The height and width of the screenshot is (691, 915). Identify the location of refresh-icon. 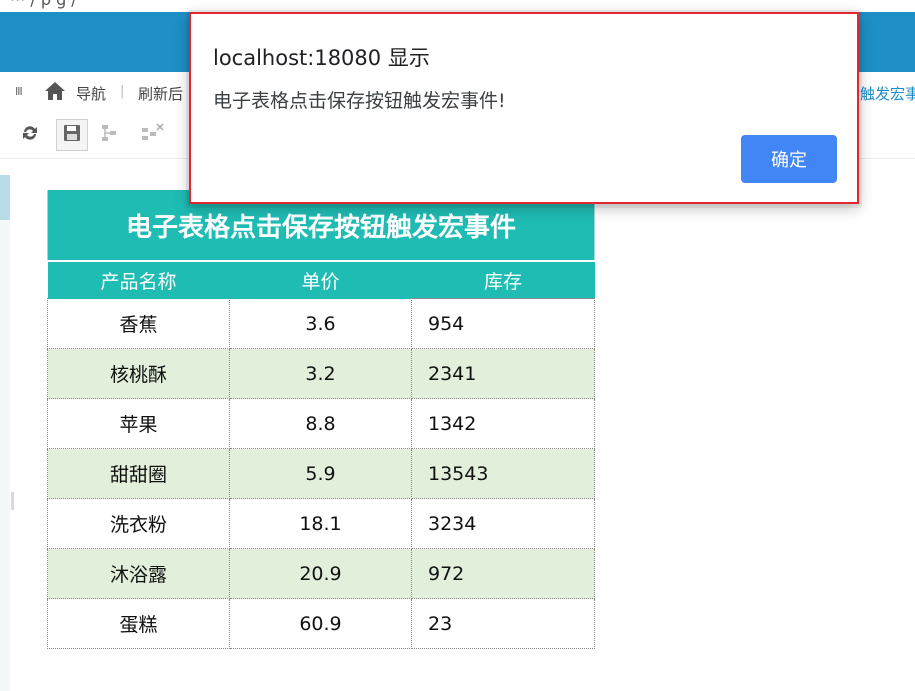
(30, 135).